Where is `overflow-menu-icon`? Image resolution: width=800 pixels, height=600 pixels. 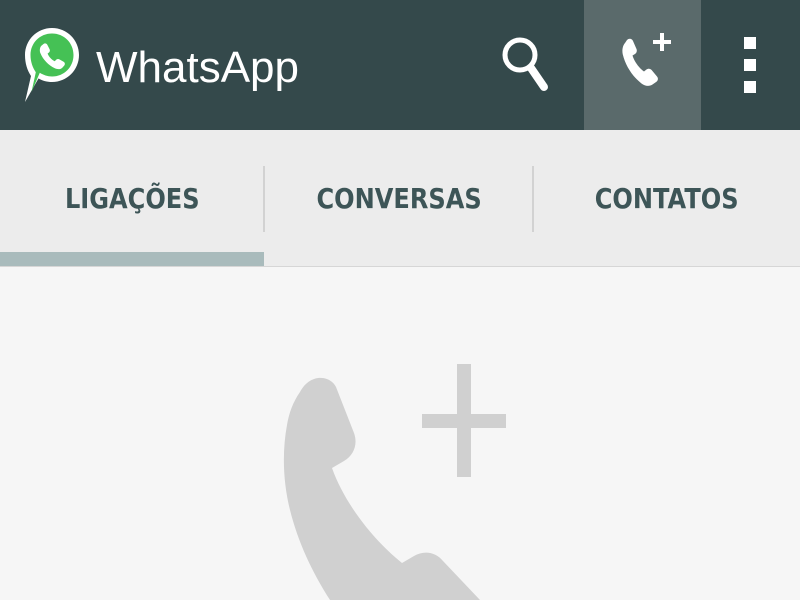 overflow-menu-icon is located at coordinates (750, 65).